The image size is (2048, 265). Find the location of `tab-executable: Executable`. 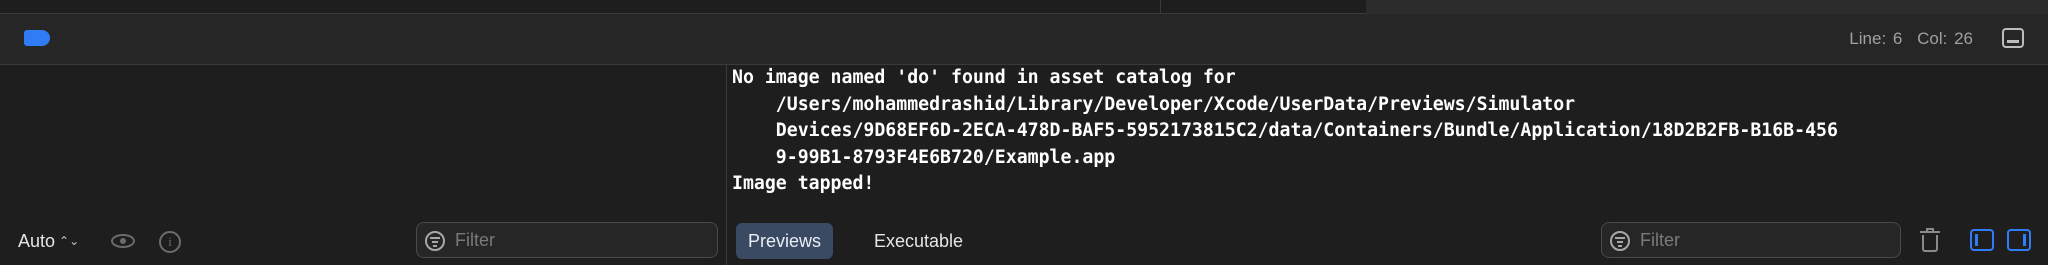

tab-executable: Executable is located at coordinates (918, 241).